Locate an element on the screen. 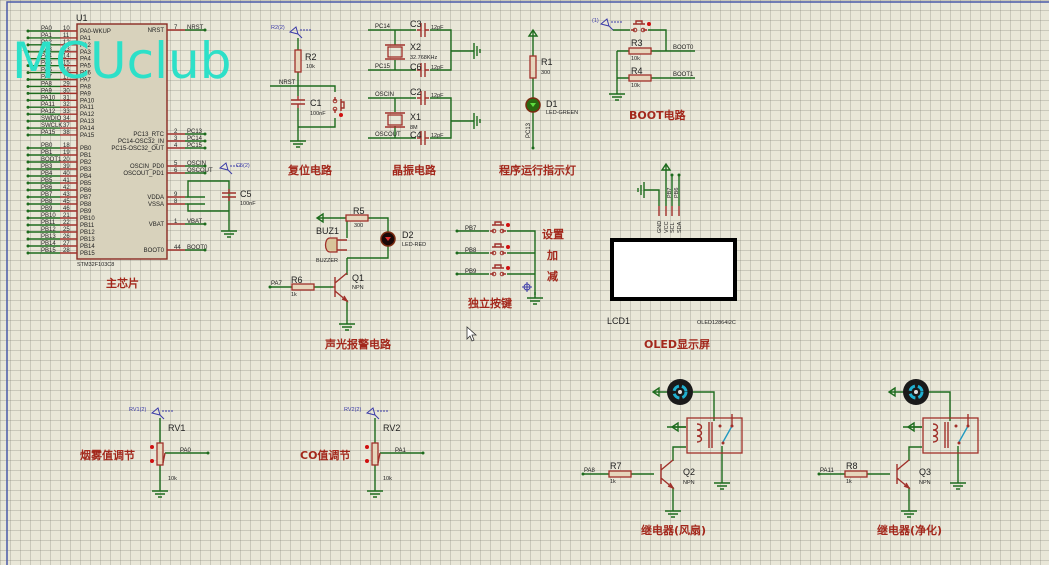 The height and width of the screenshot is (565, 1049). mcu-pin-name: PB12 is located at coordinates (87, 233).